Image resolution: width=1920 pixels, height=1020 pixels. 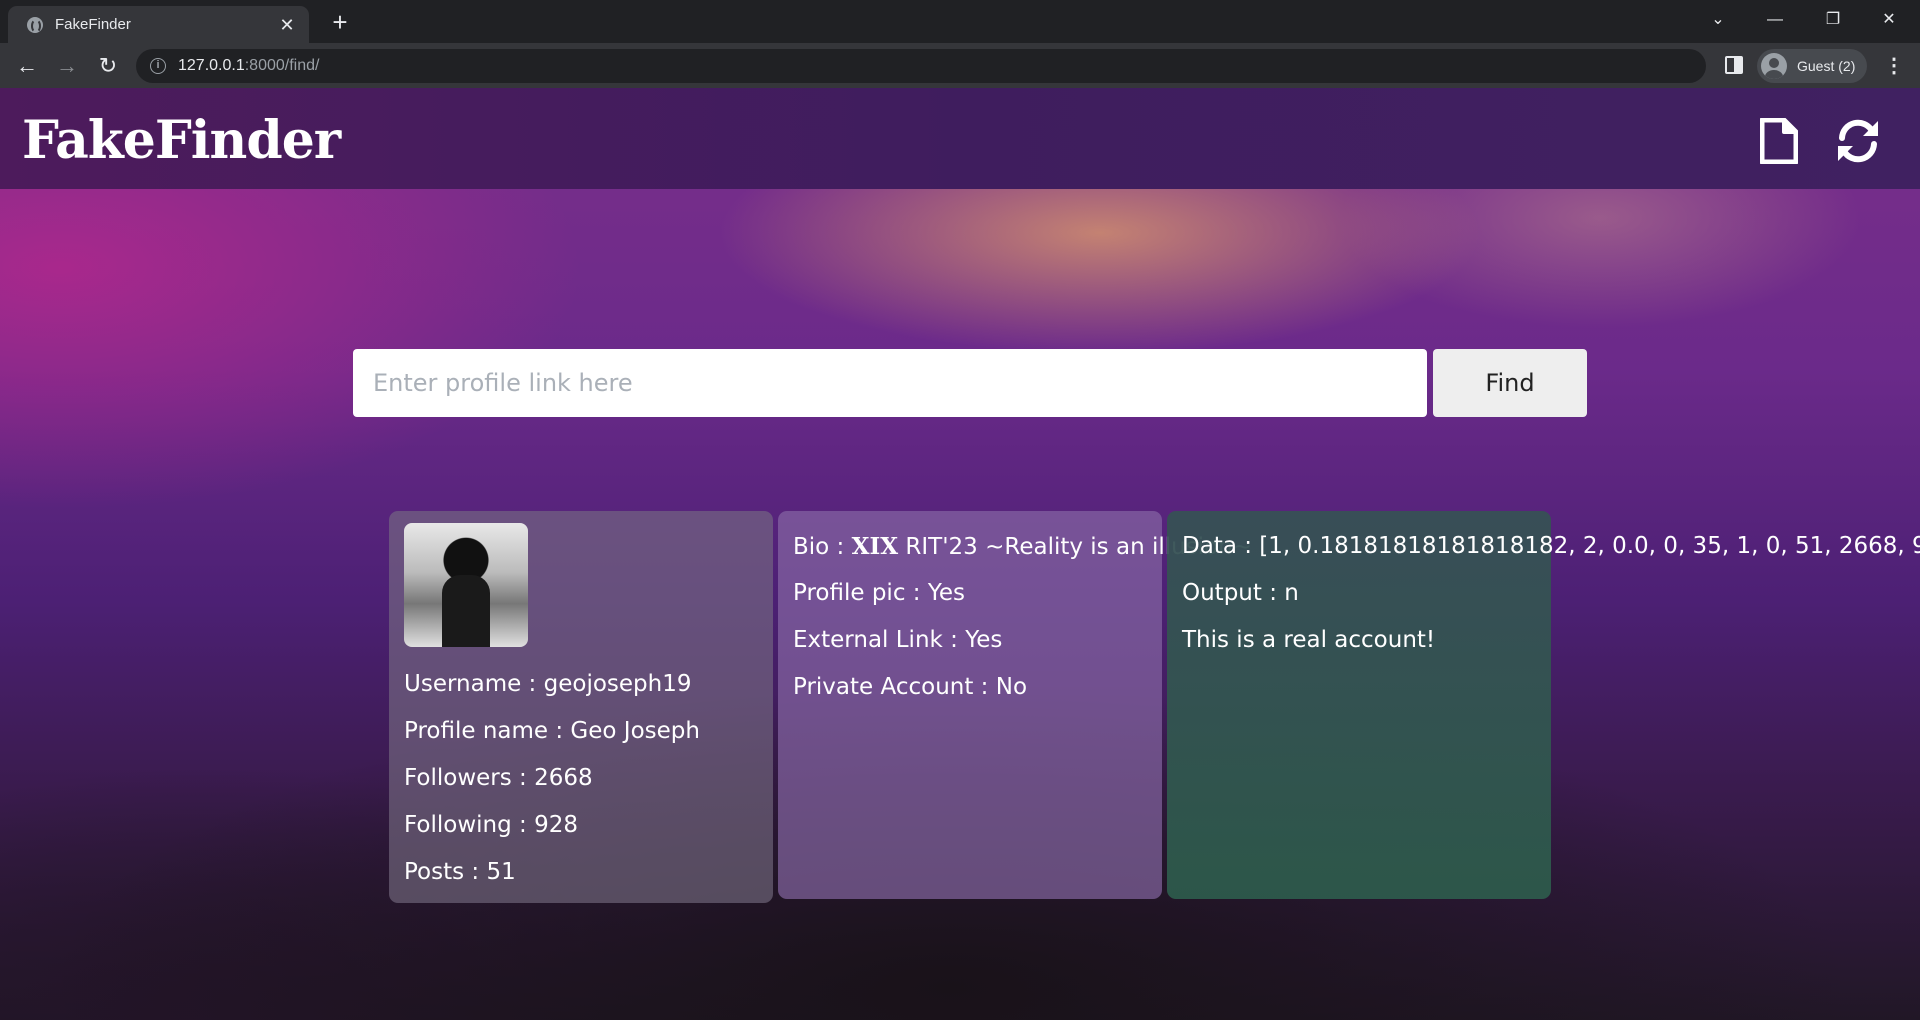 What do you see at coordinates (960, 138) in the screenshot?
I see `site-header: FakeFinder` at bounding box center [960, 138].